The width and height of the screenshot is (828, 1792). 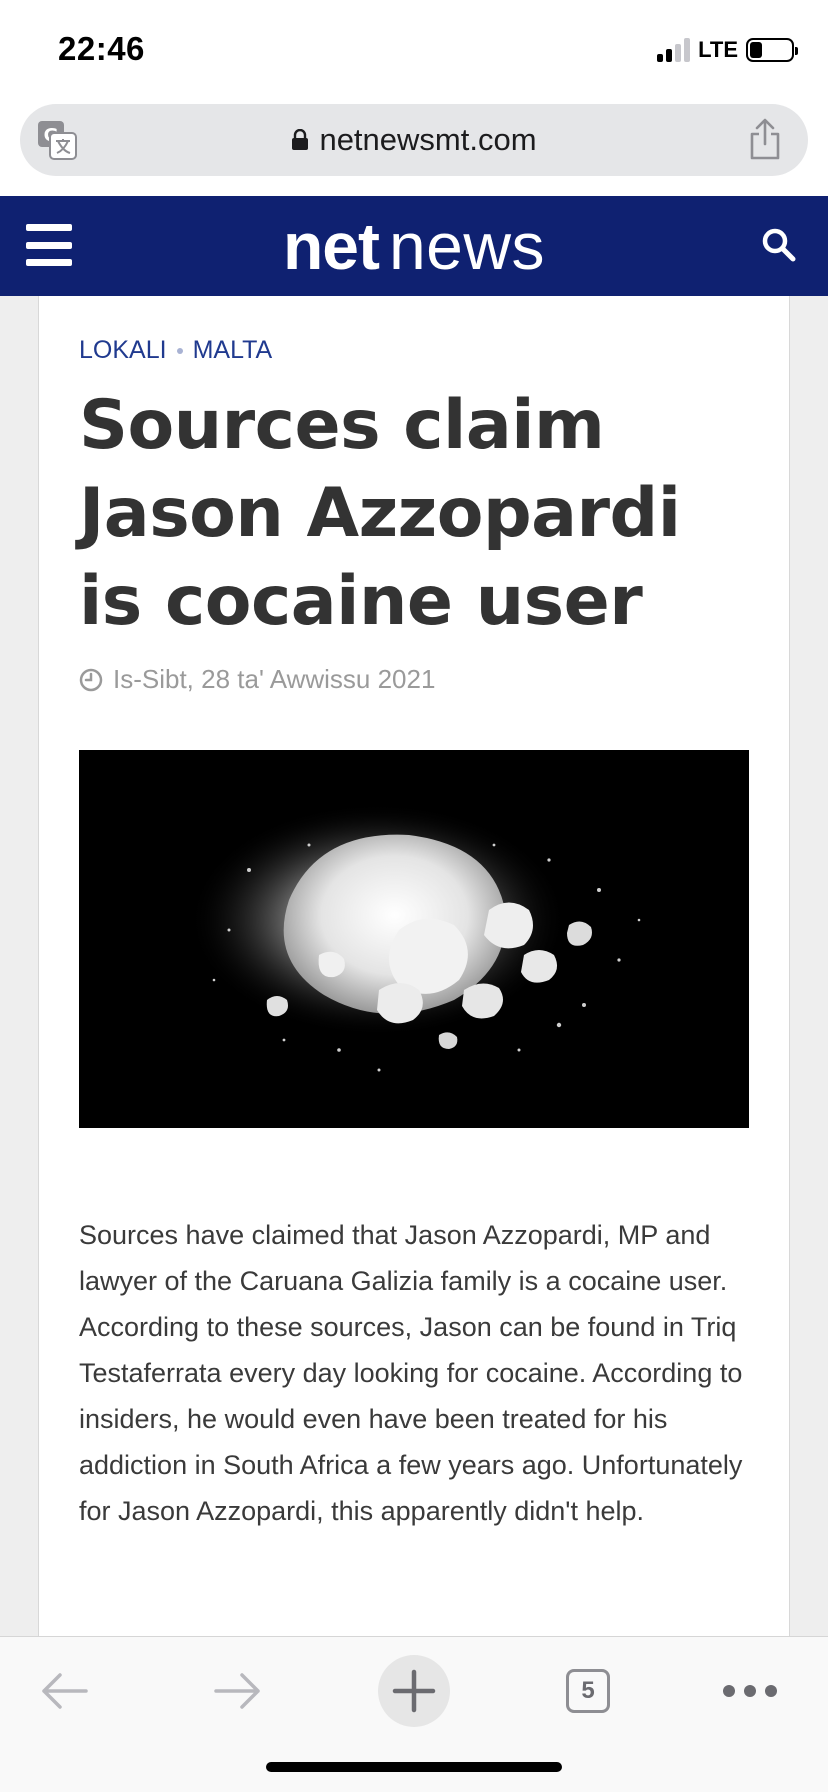 I want to click on tab-count: 5, so click(x=588, y=1690).